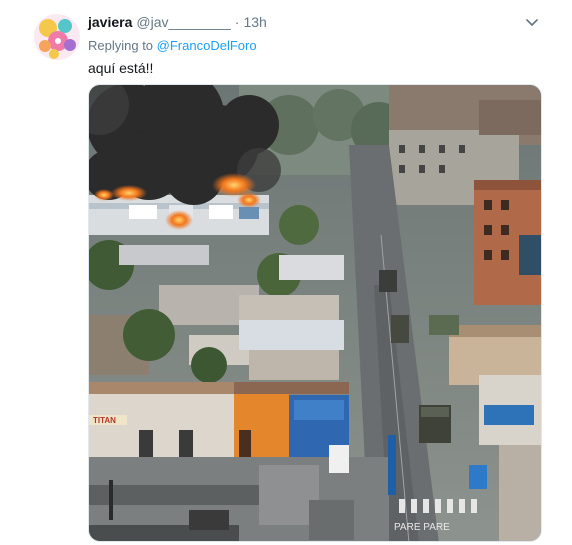  I want to click on user-handle: @jav________, so click(183, 22).